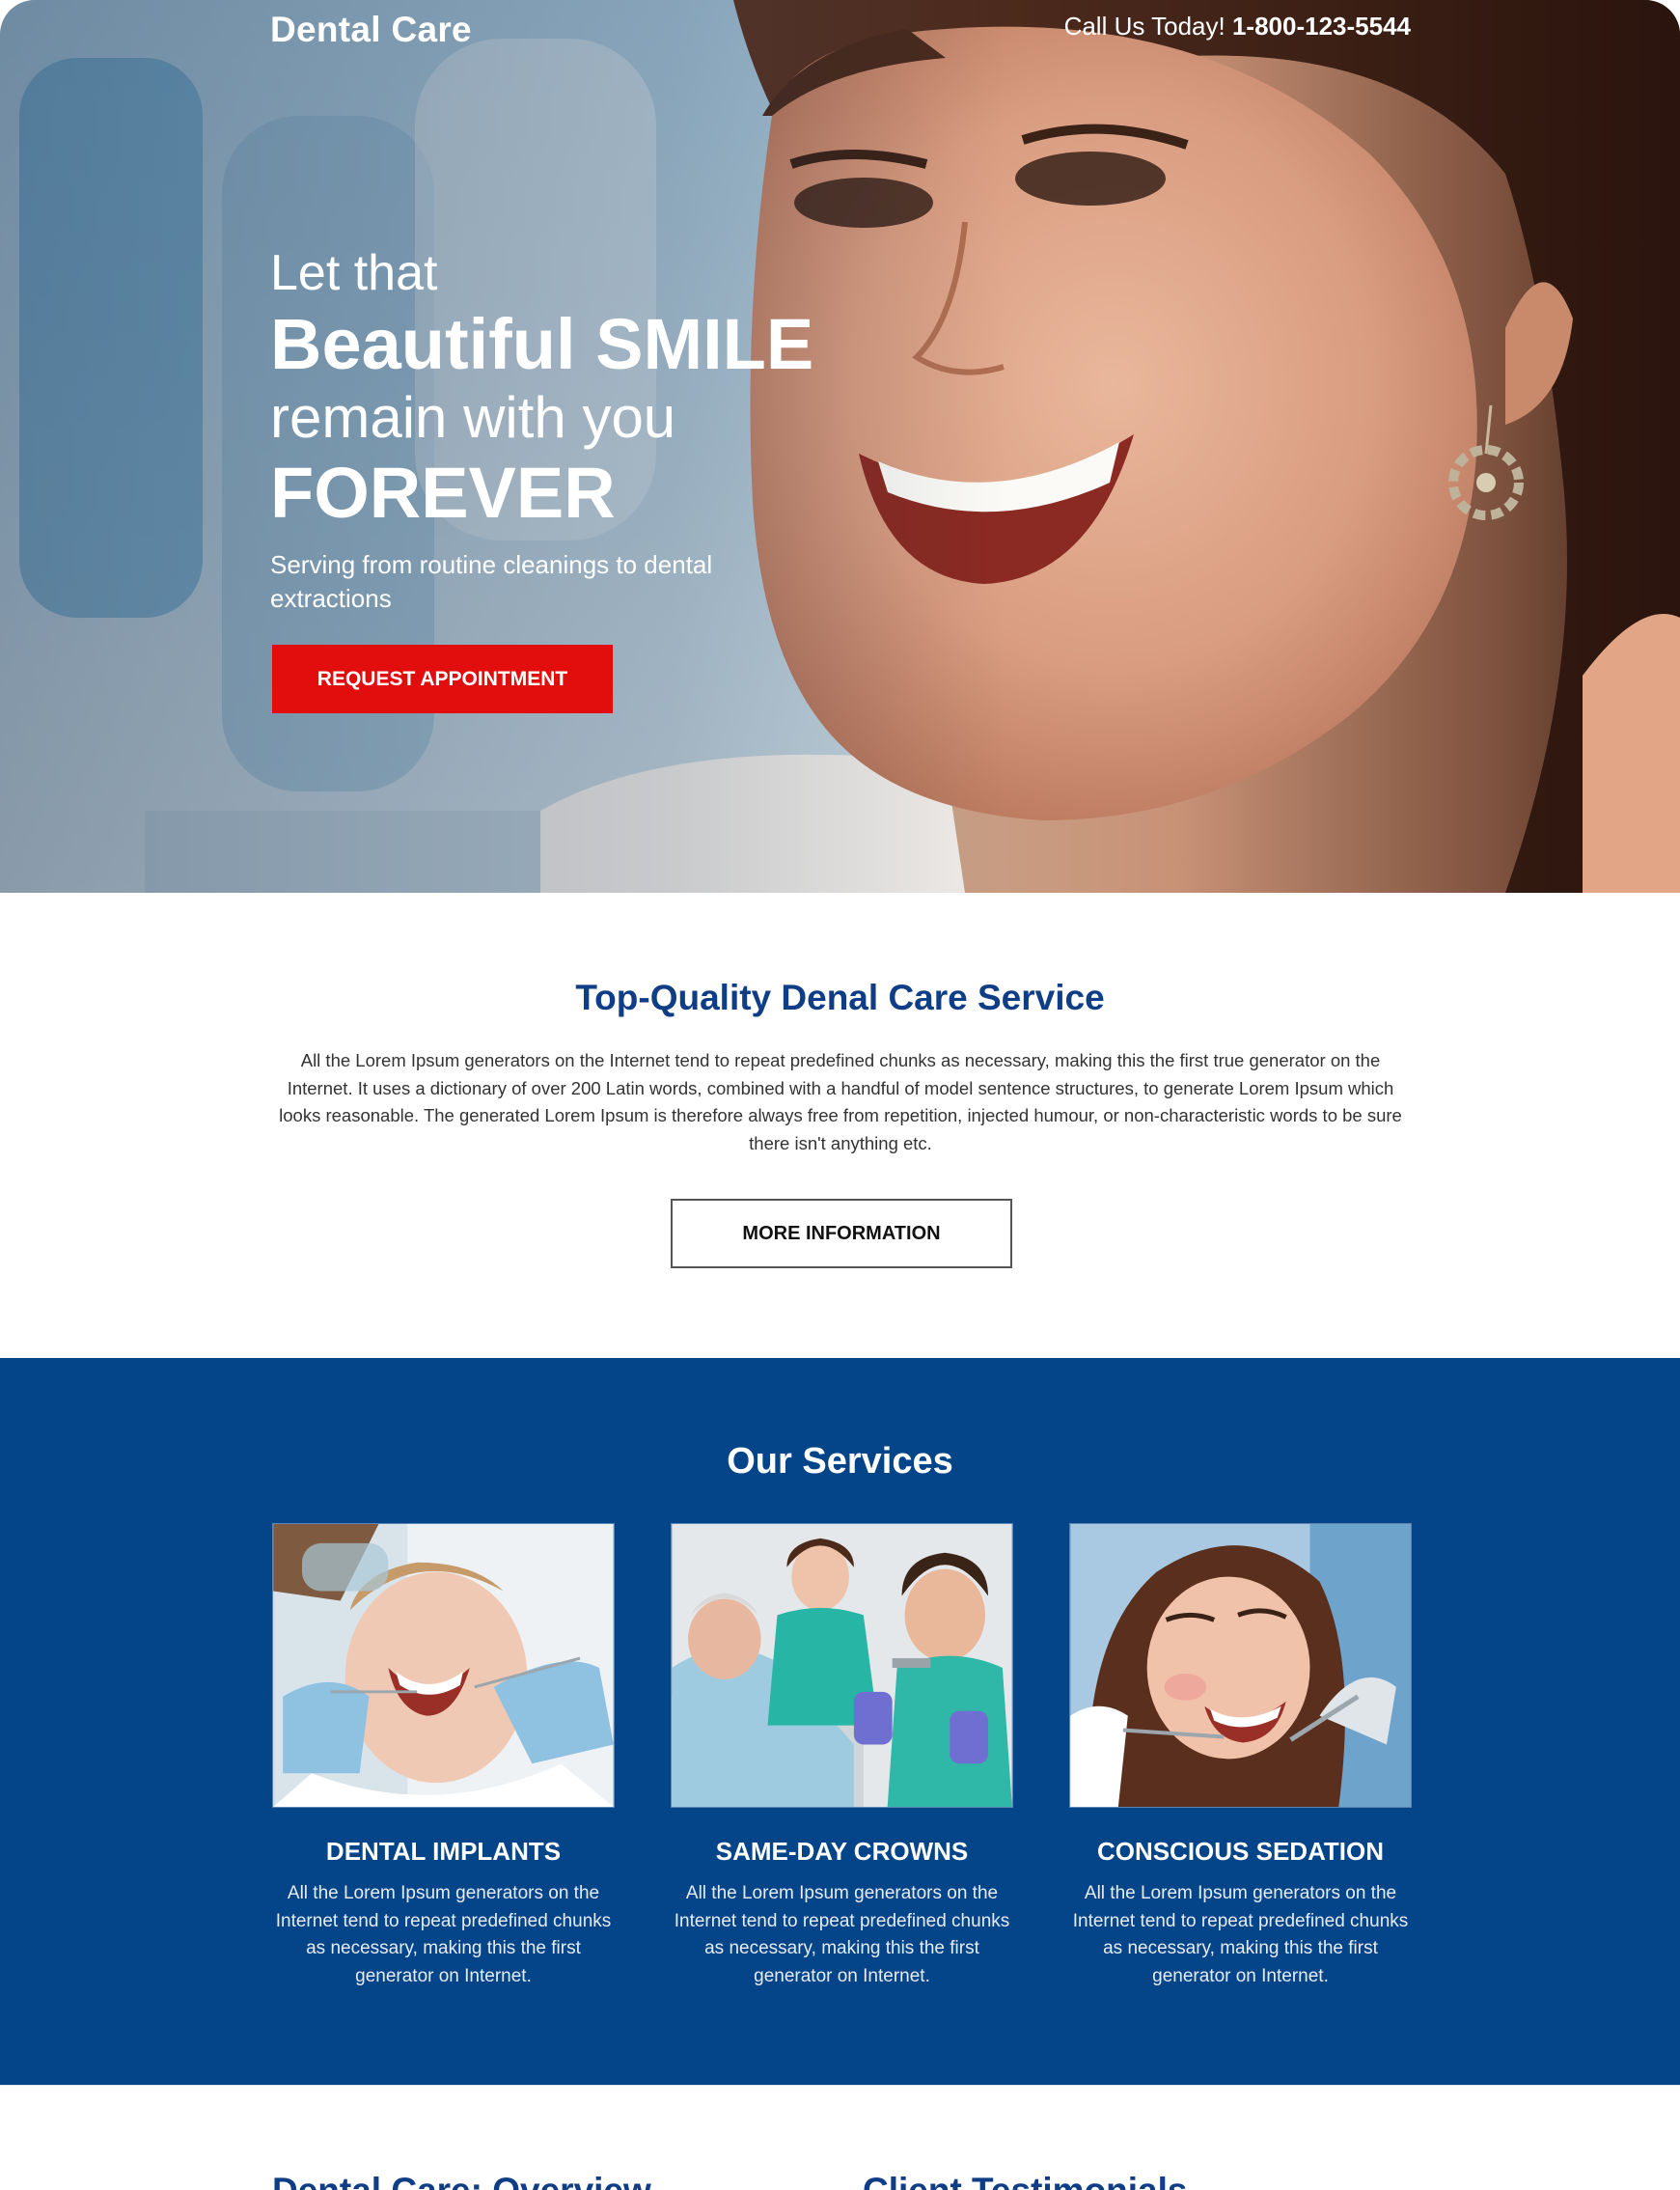 The image size is (1680, 2190). I want to click on service-image-crowns, so click(842, 1665).